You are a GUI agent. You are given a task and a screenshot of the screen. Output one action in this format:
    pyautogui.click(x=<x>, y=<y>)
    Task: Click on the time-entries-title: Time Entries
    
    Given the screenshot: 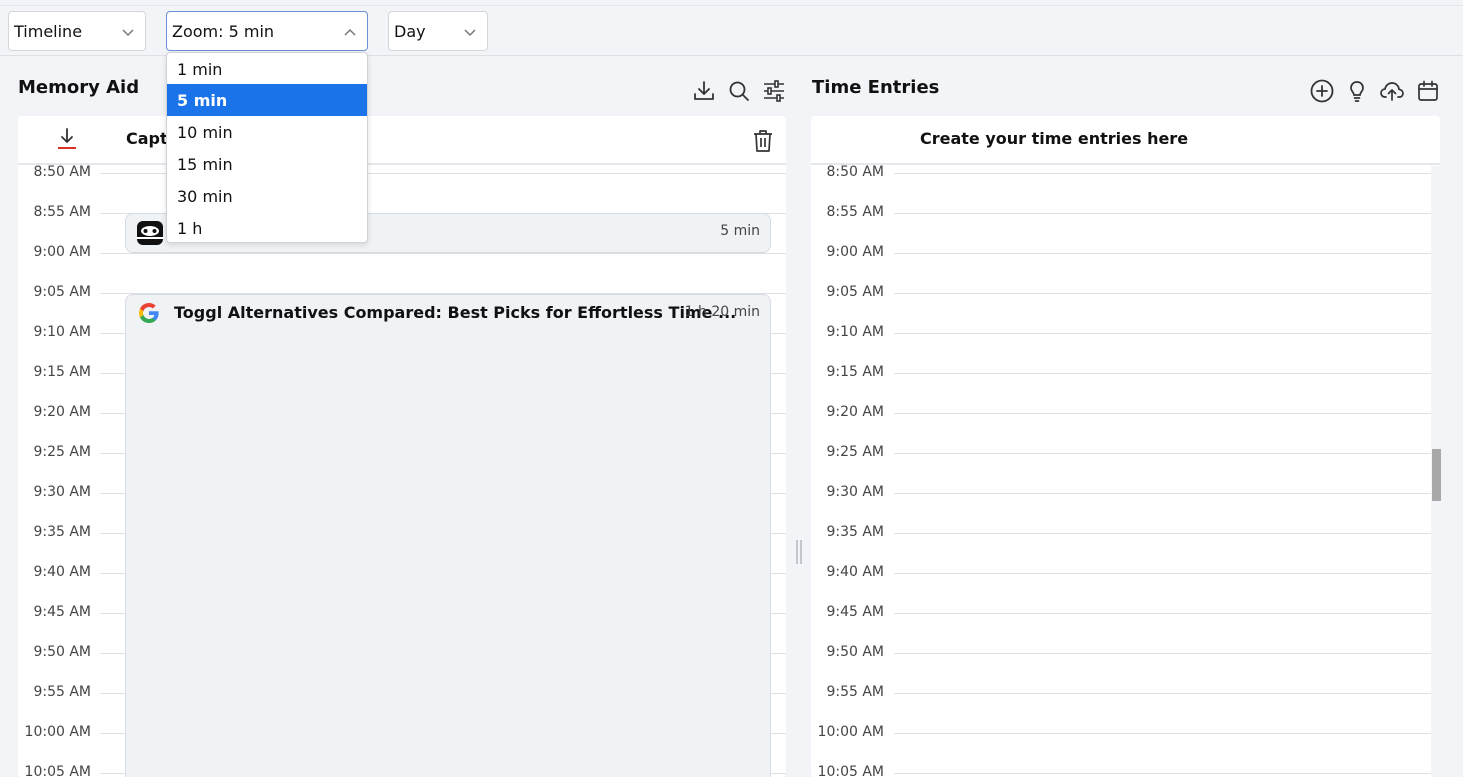 What is the action you would take?
    pyautogui.click(x=876, y=87)
    